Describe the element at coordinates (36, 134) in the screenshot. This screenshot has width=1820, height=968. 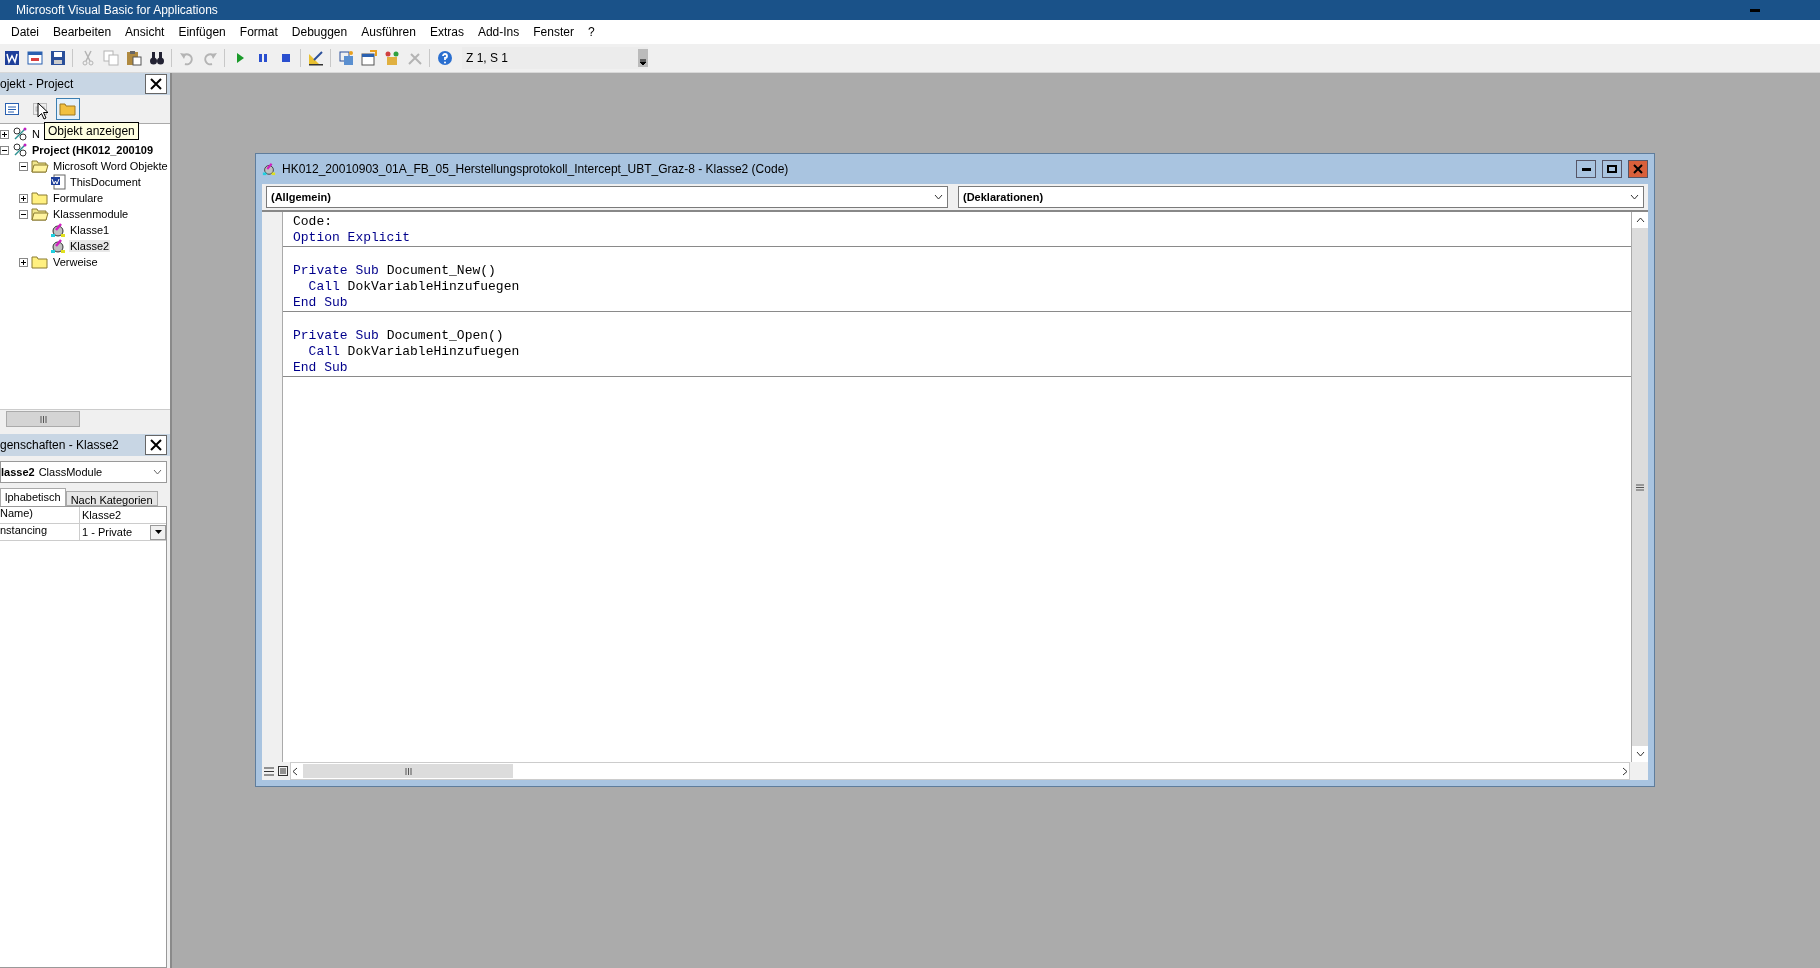
I see `tree-item: N` at that location.